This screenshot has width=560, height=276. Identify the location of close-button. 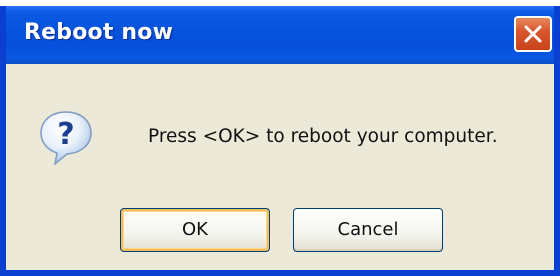
(533, 34).